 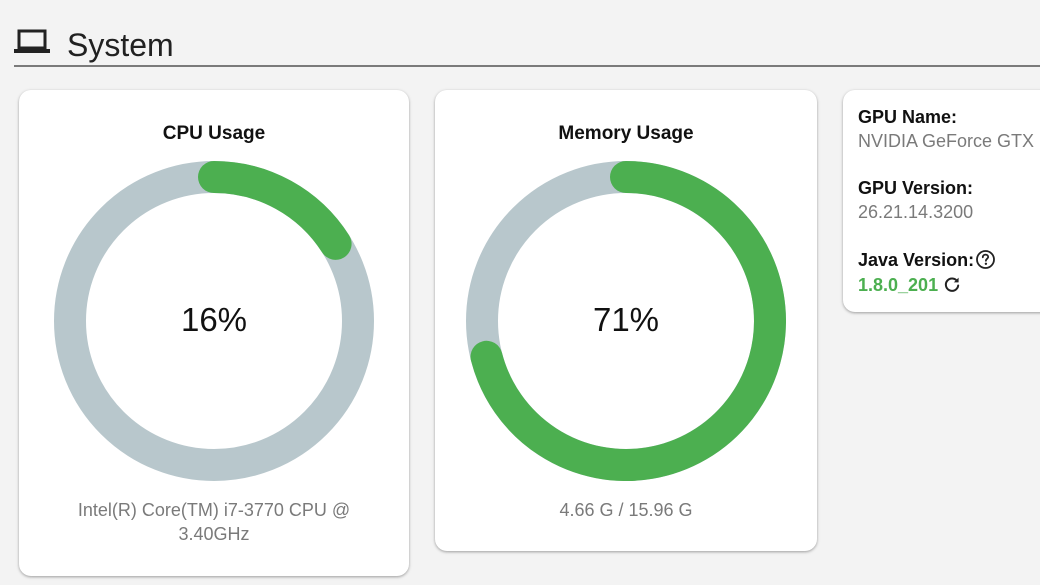 I want to click on memory-usage-title: Memory Usage, so click(x=626, y=133).